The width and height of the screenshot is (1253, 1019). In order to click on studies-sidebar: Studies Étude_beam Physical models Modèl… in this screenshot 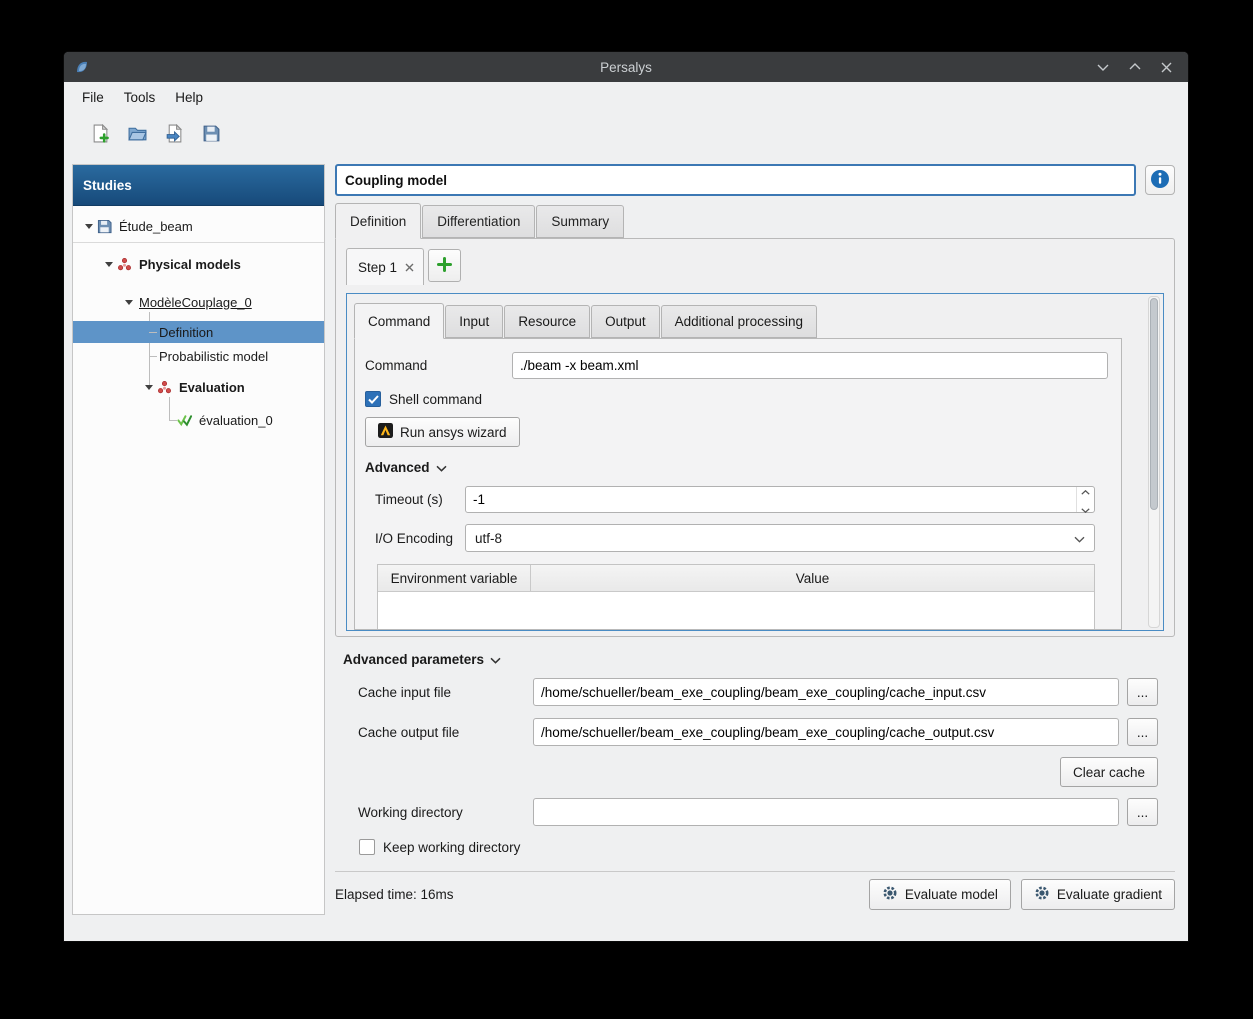, I will do `click(198, 539)`.